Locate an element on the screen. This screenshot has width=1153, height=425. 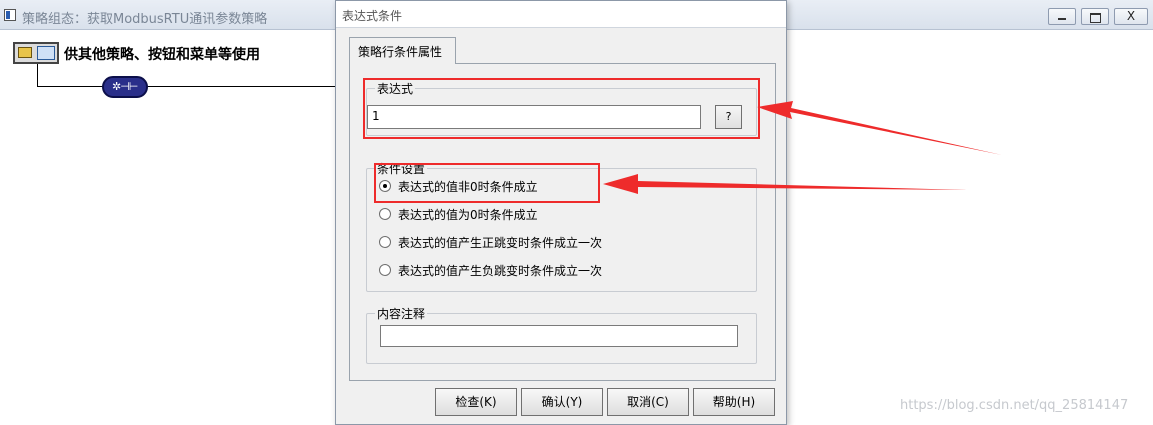
comment-group-label: 内容注释 is located at coordinates (401, 314).